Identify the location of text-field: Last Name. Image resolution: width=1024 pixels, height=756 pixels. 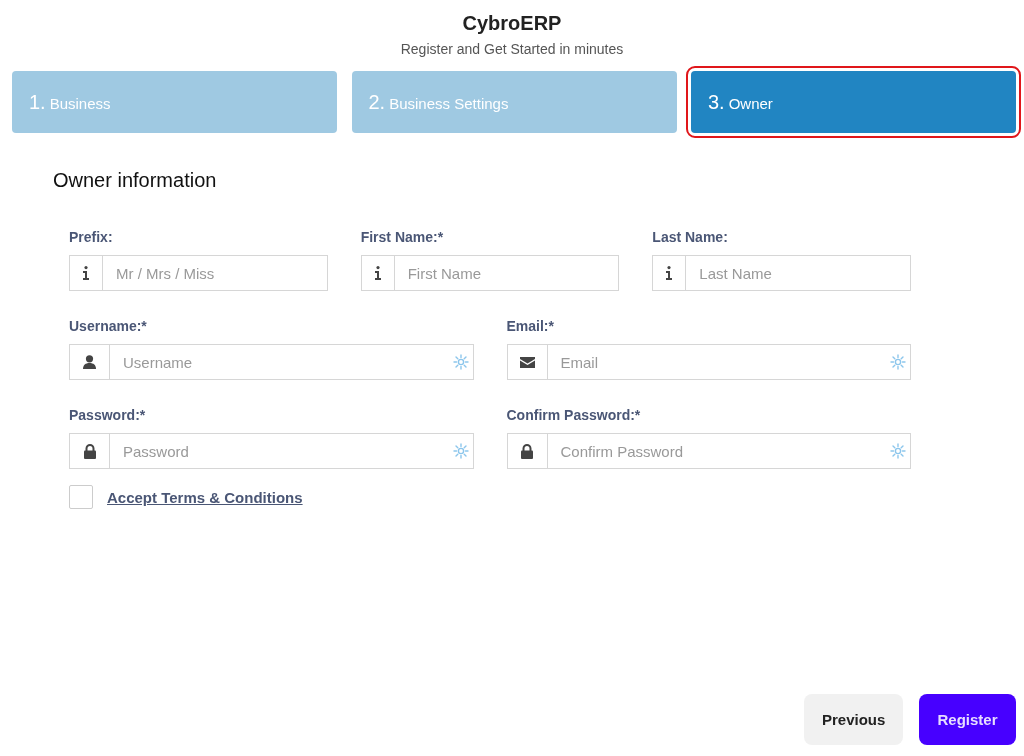
(781, 273).